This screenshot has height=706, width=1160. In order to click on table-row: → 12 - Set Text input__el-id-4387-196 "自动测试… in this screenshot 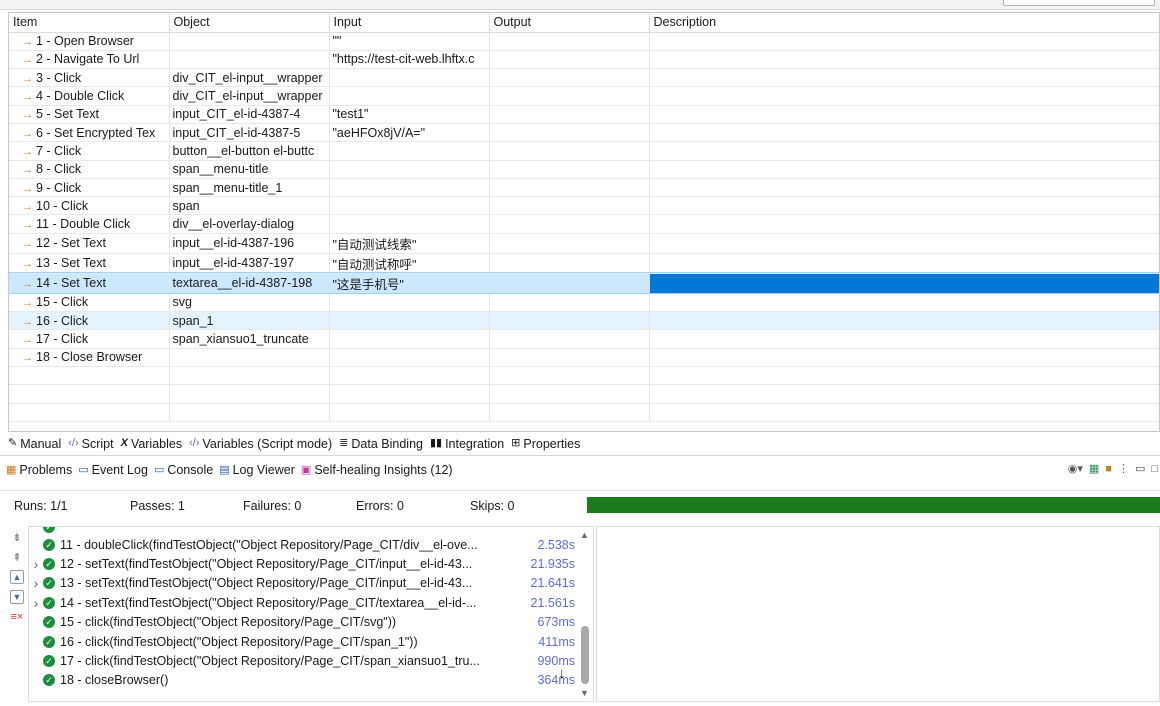, I will do `click(584, 243)`.